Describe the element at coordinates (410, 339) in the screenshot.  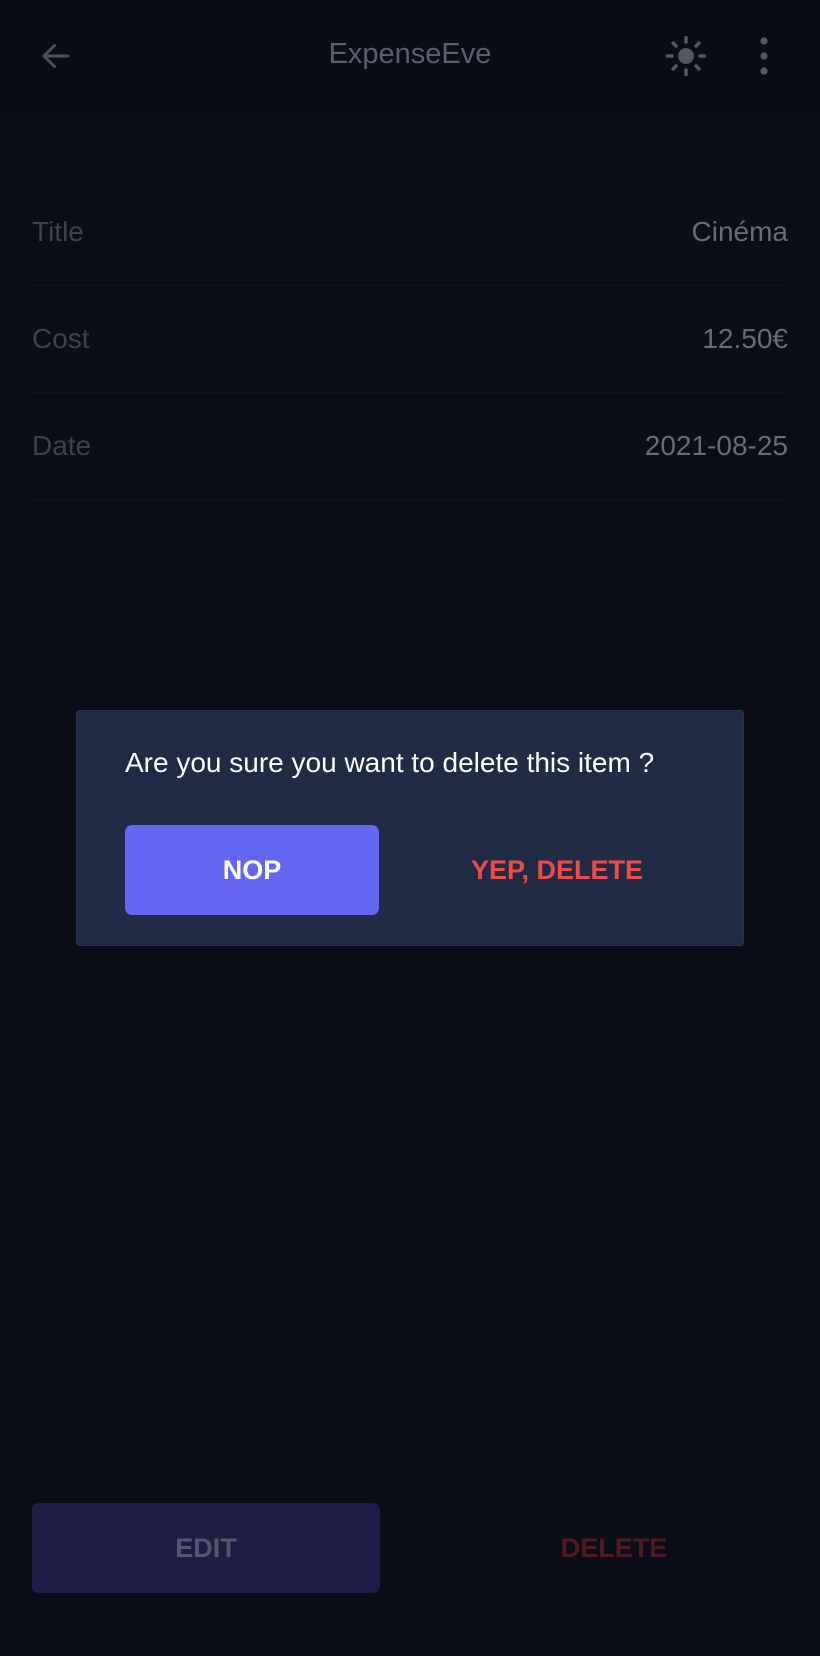
I see `detail-row-cost: Cost 12.50€` at that location.